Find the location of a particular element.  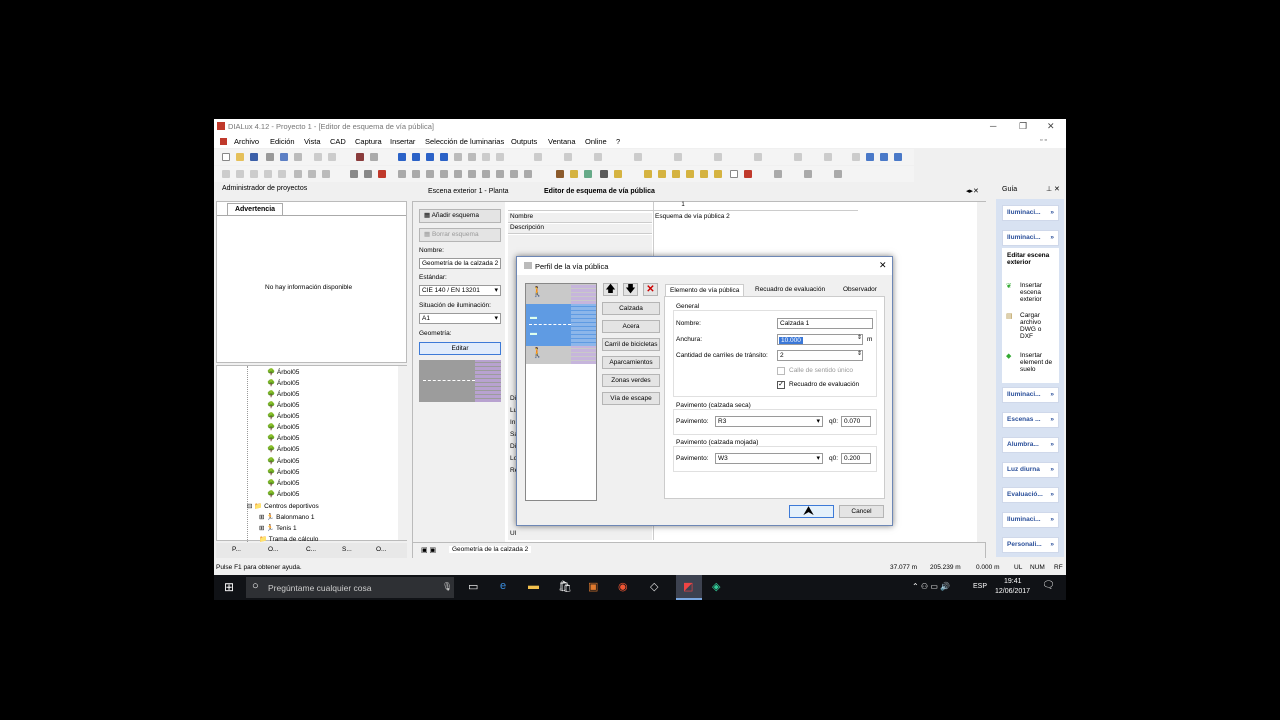

menu-vista: Vista is located at coordinates (312, 141).